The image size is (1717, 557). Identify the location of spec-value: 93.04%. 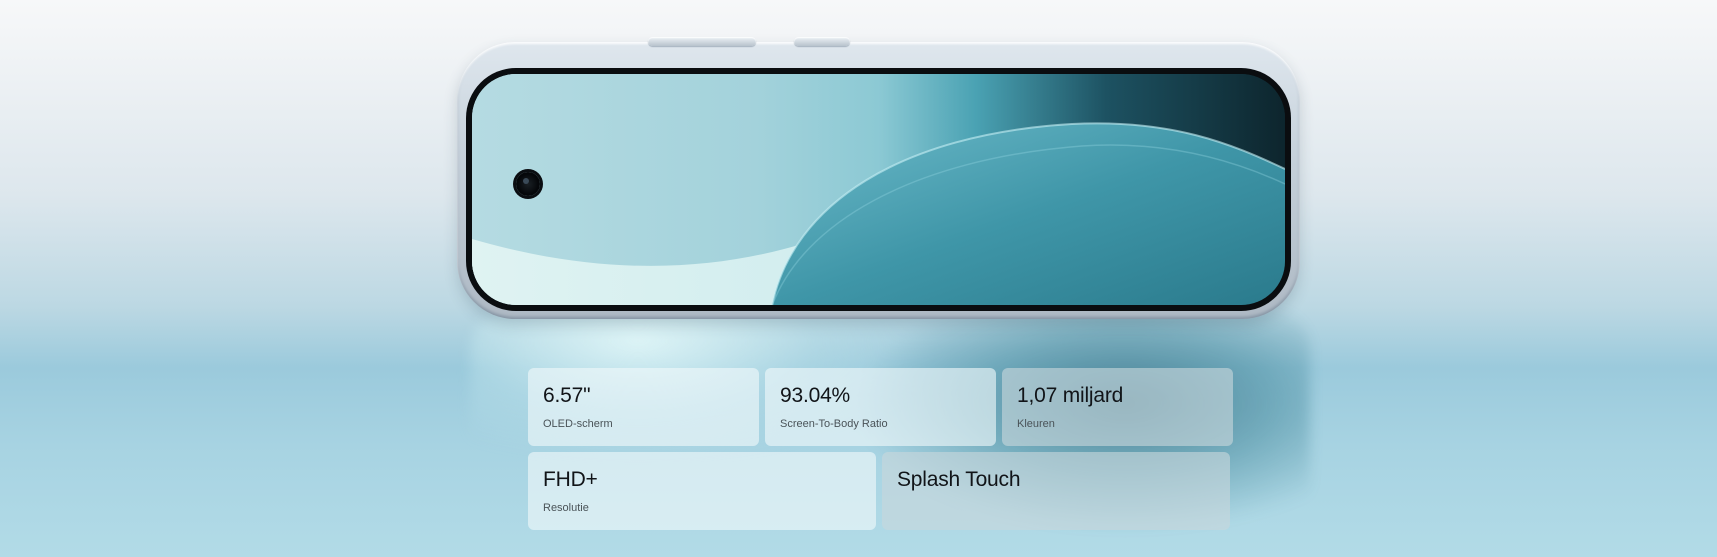
(815, 395).